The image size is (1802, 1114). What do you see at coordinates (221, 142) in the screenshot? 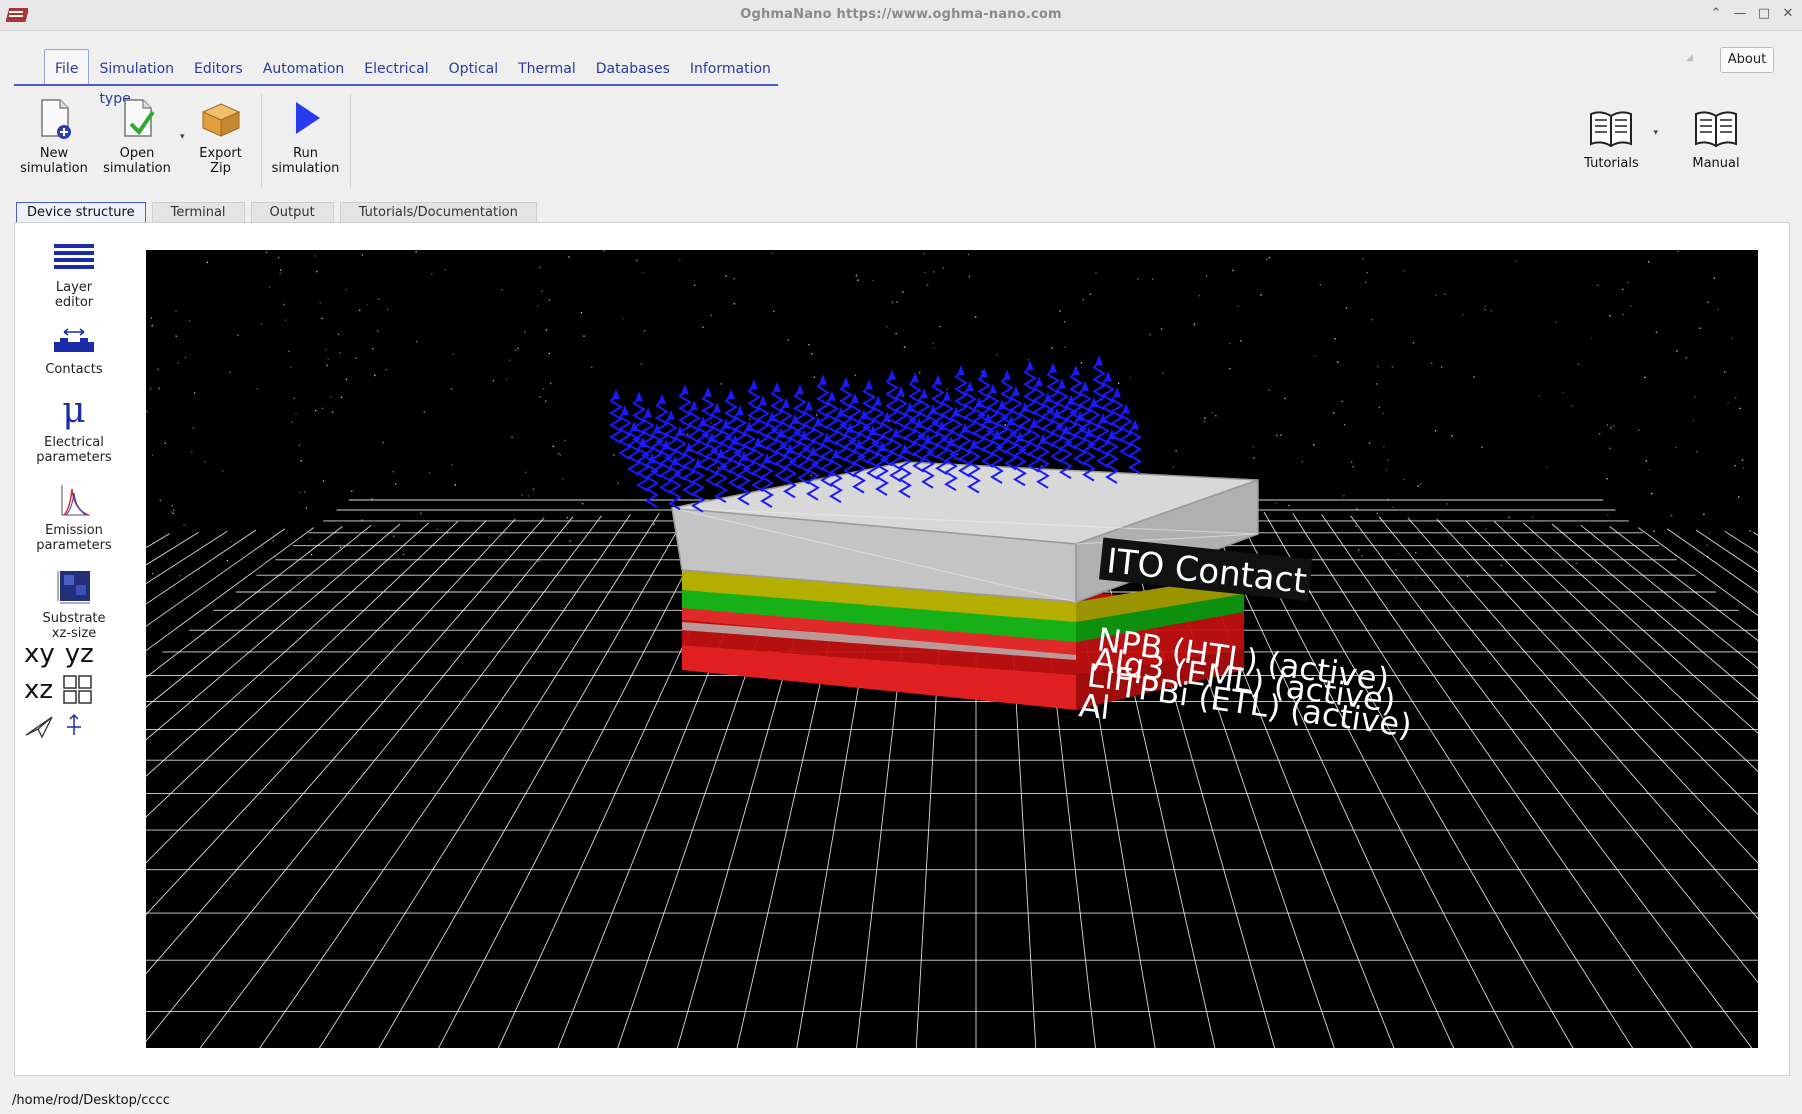
I see `export-zip-button: Export Zip` at bounding box center [221, 142].